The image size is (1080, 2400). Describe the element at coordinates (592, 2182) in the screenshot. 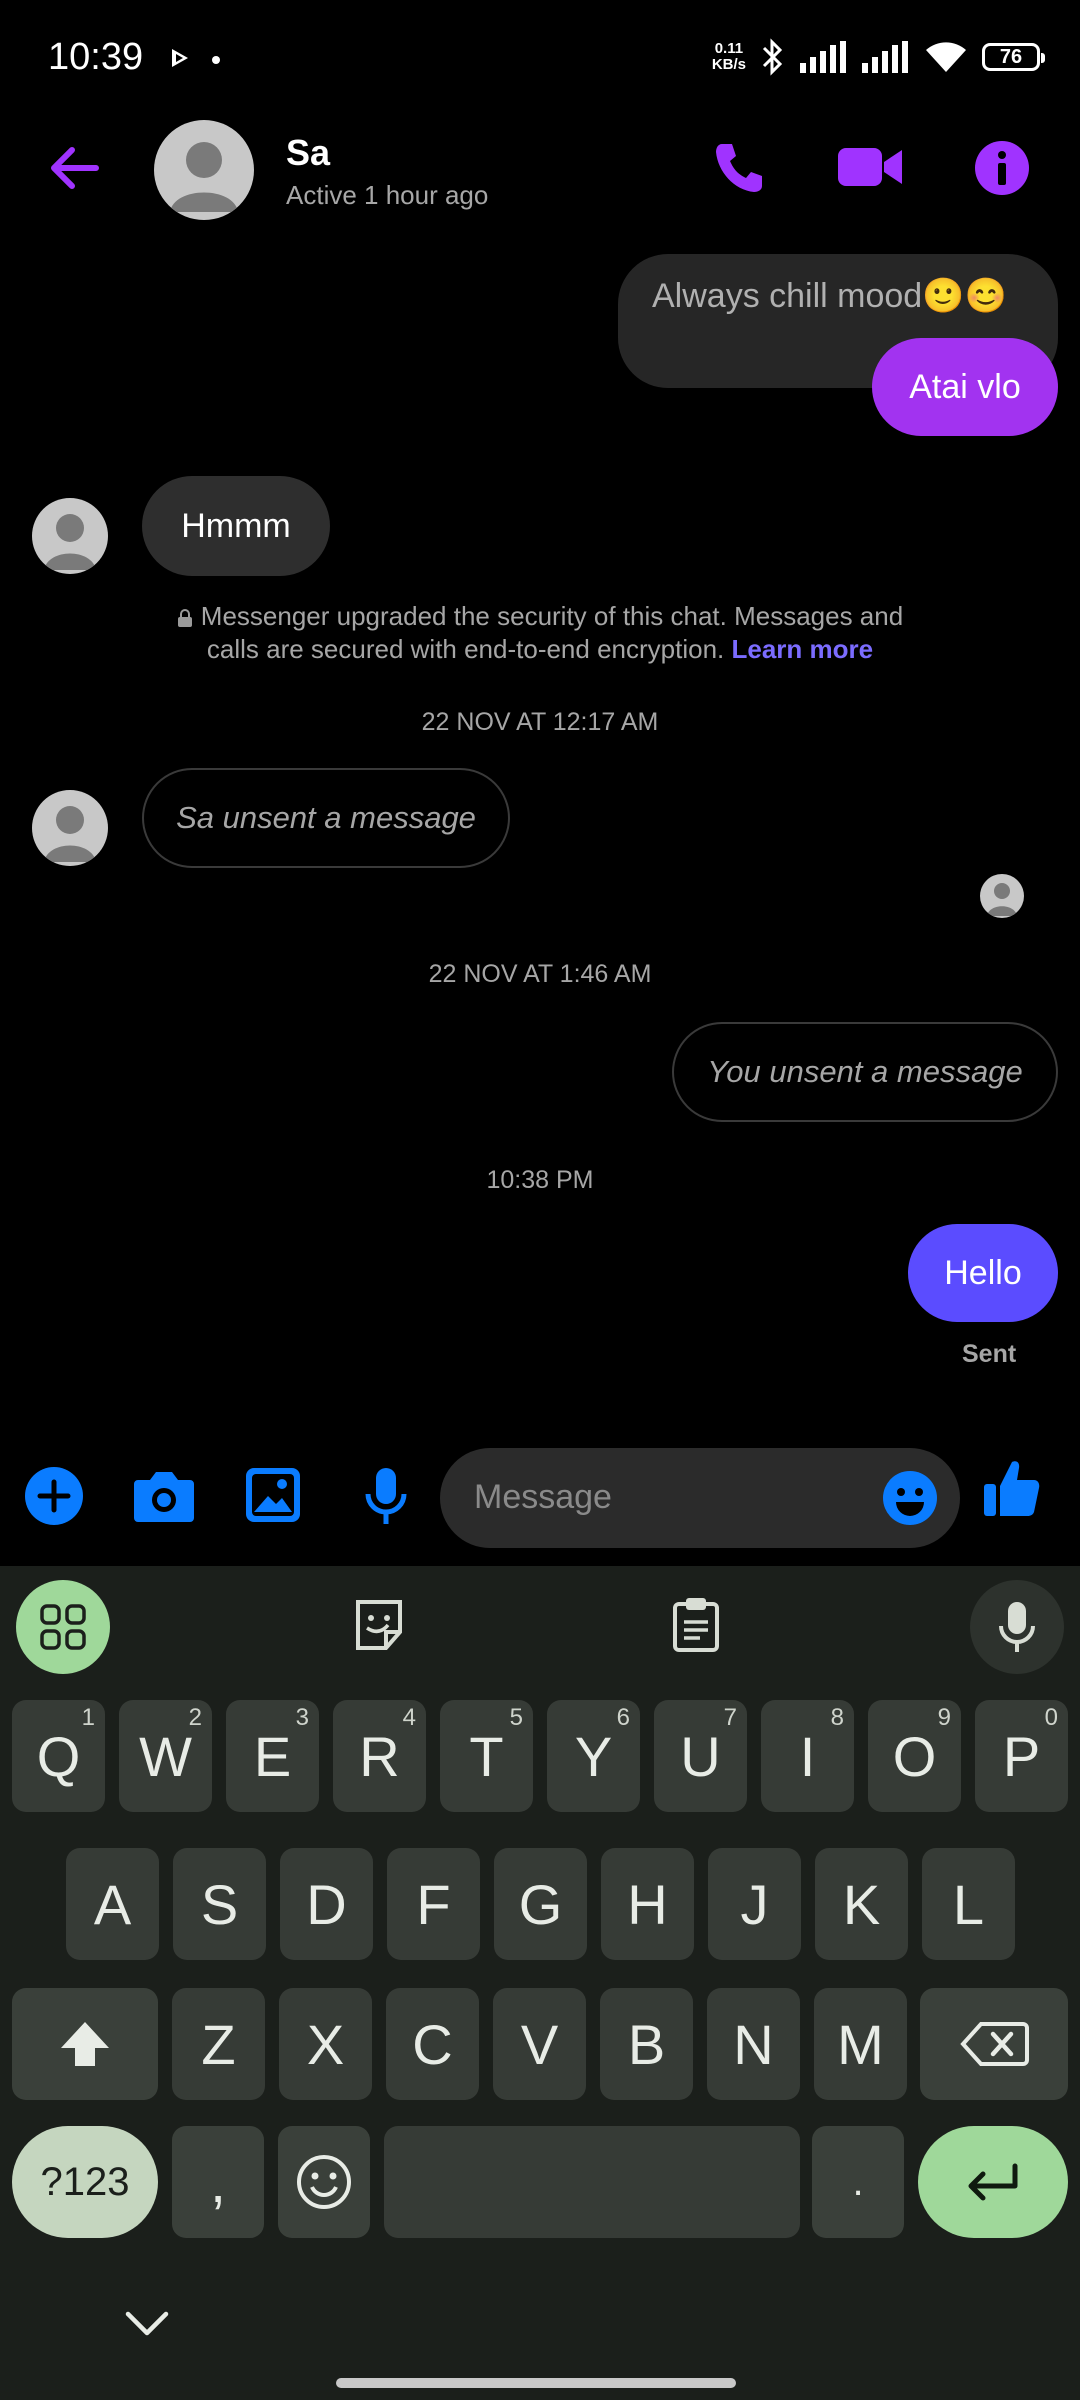

I see `space-key` at that location.